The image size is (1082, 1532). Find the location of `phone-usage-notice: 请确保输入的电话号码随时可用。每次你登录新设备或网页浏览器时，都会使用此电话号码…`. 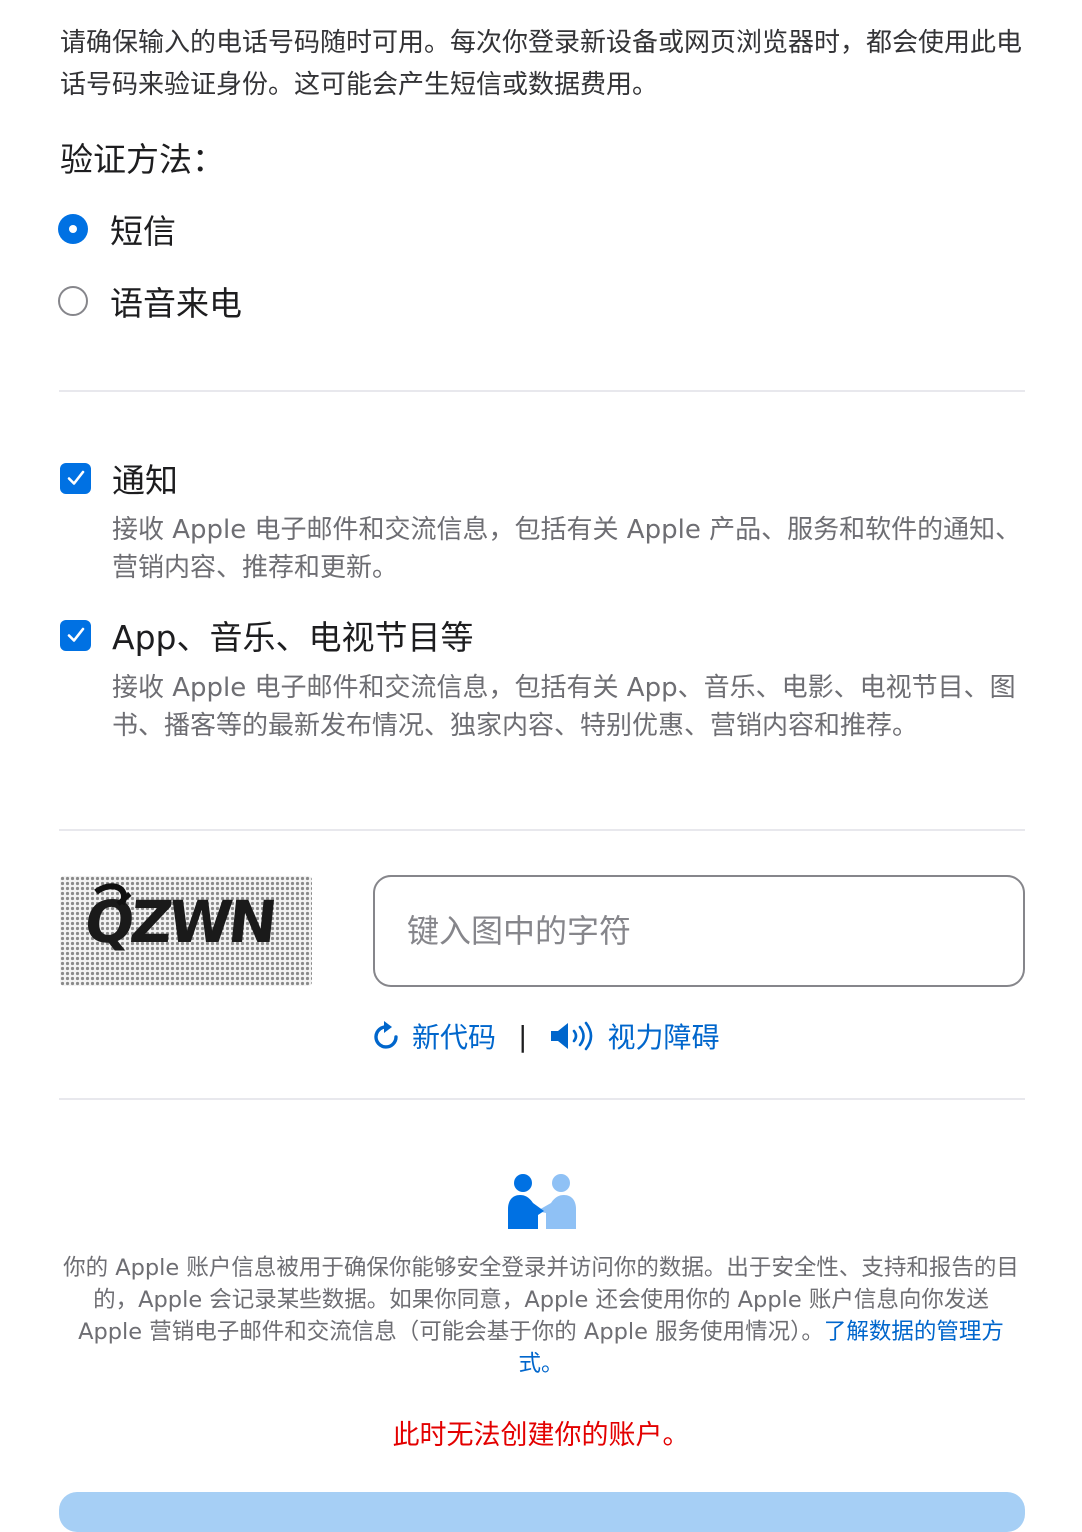

phone-usage-notice: 请确保输入的电话号码随时可用。每次你登录新设备或网页浏览器时，都会使用此电话号码… is located at coordinates (541, 64).